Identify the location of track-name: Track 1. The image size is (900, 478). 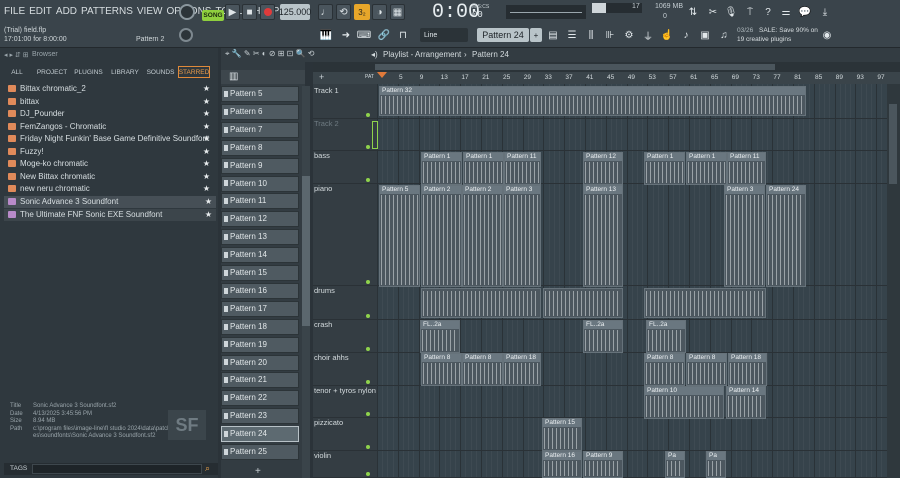
(326, 90).